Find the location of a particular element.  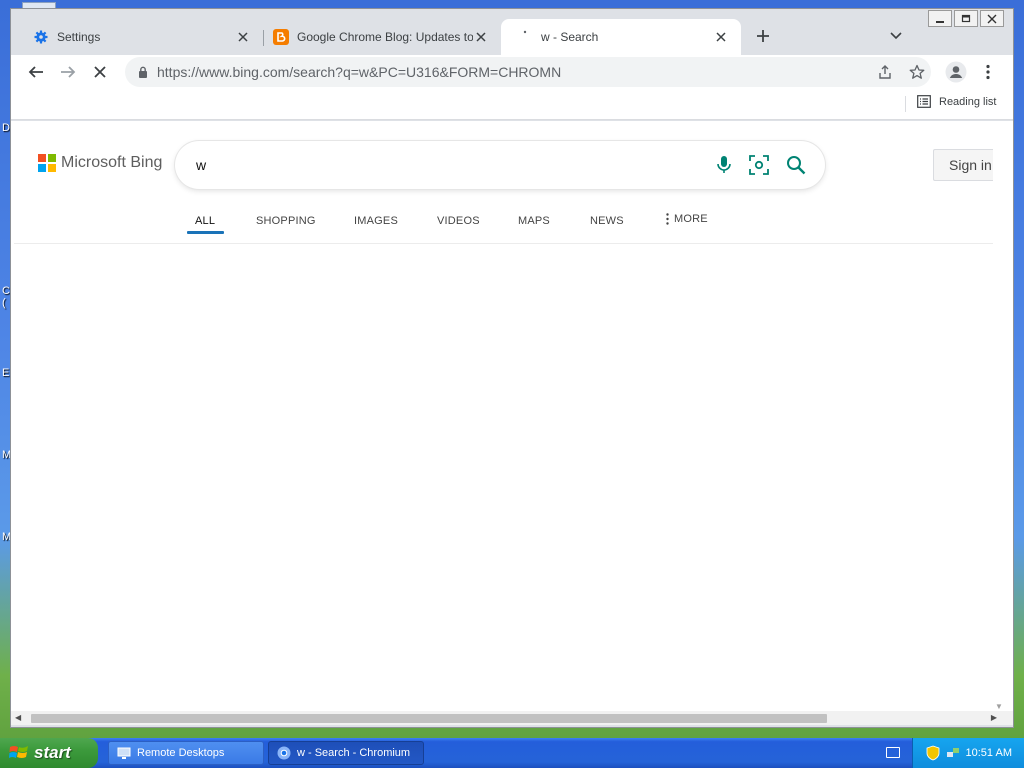

horizontal-scrollbar: ◀ ▶ is located at coordinates (512, 718).